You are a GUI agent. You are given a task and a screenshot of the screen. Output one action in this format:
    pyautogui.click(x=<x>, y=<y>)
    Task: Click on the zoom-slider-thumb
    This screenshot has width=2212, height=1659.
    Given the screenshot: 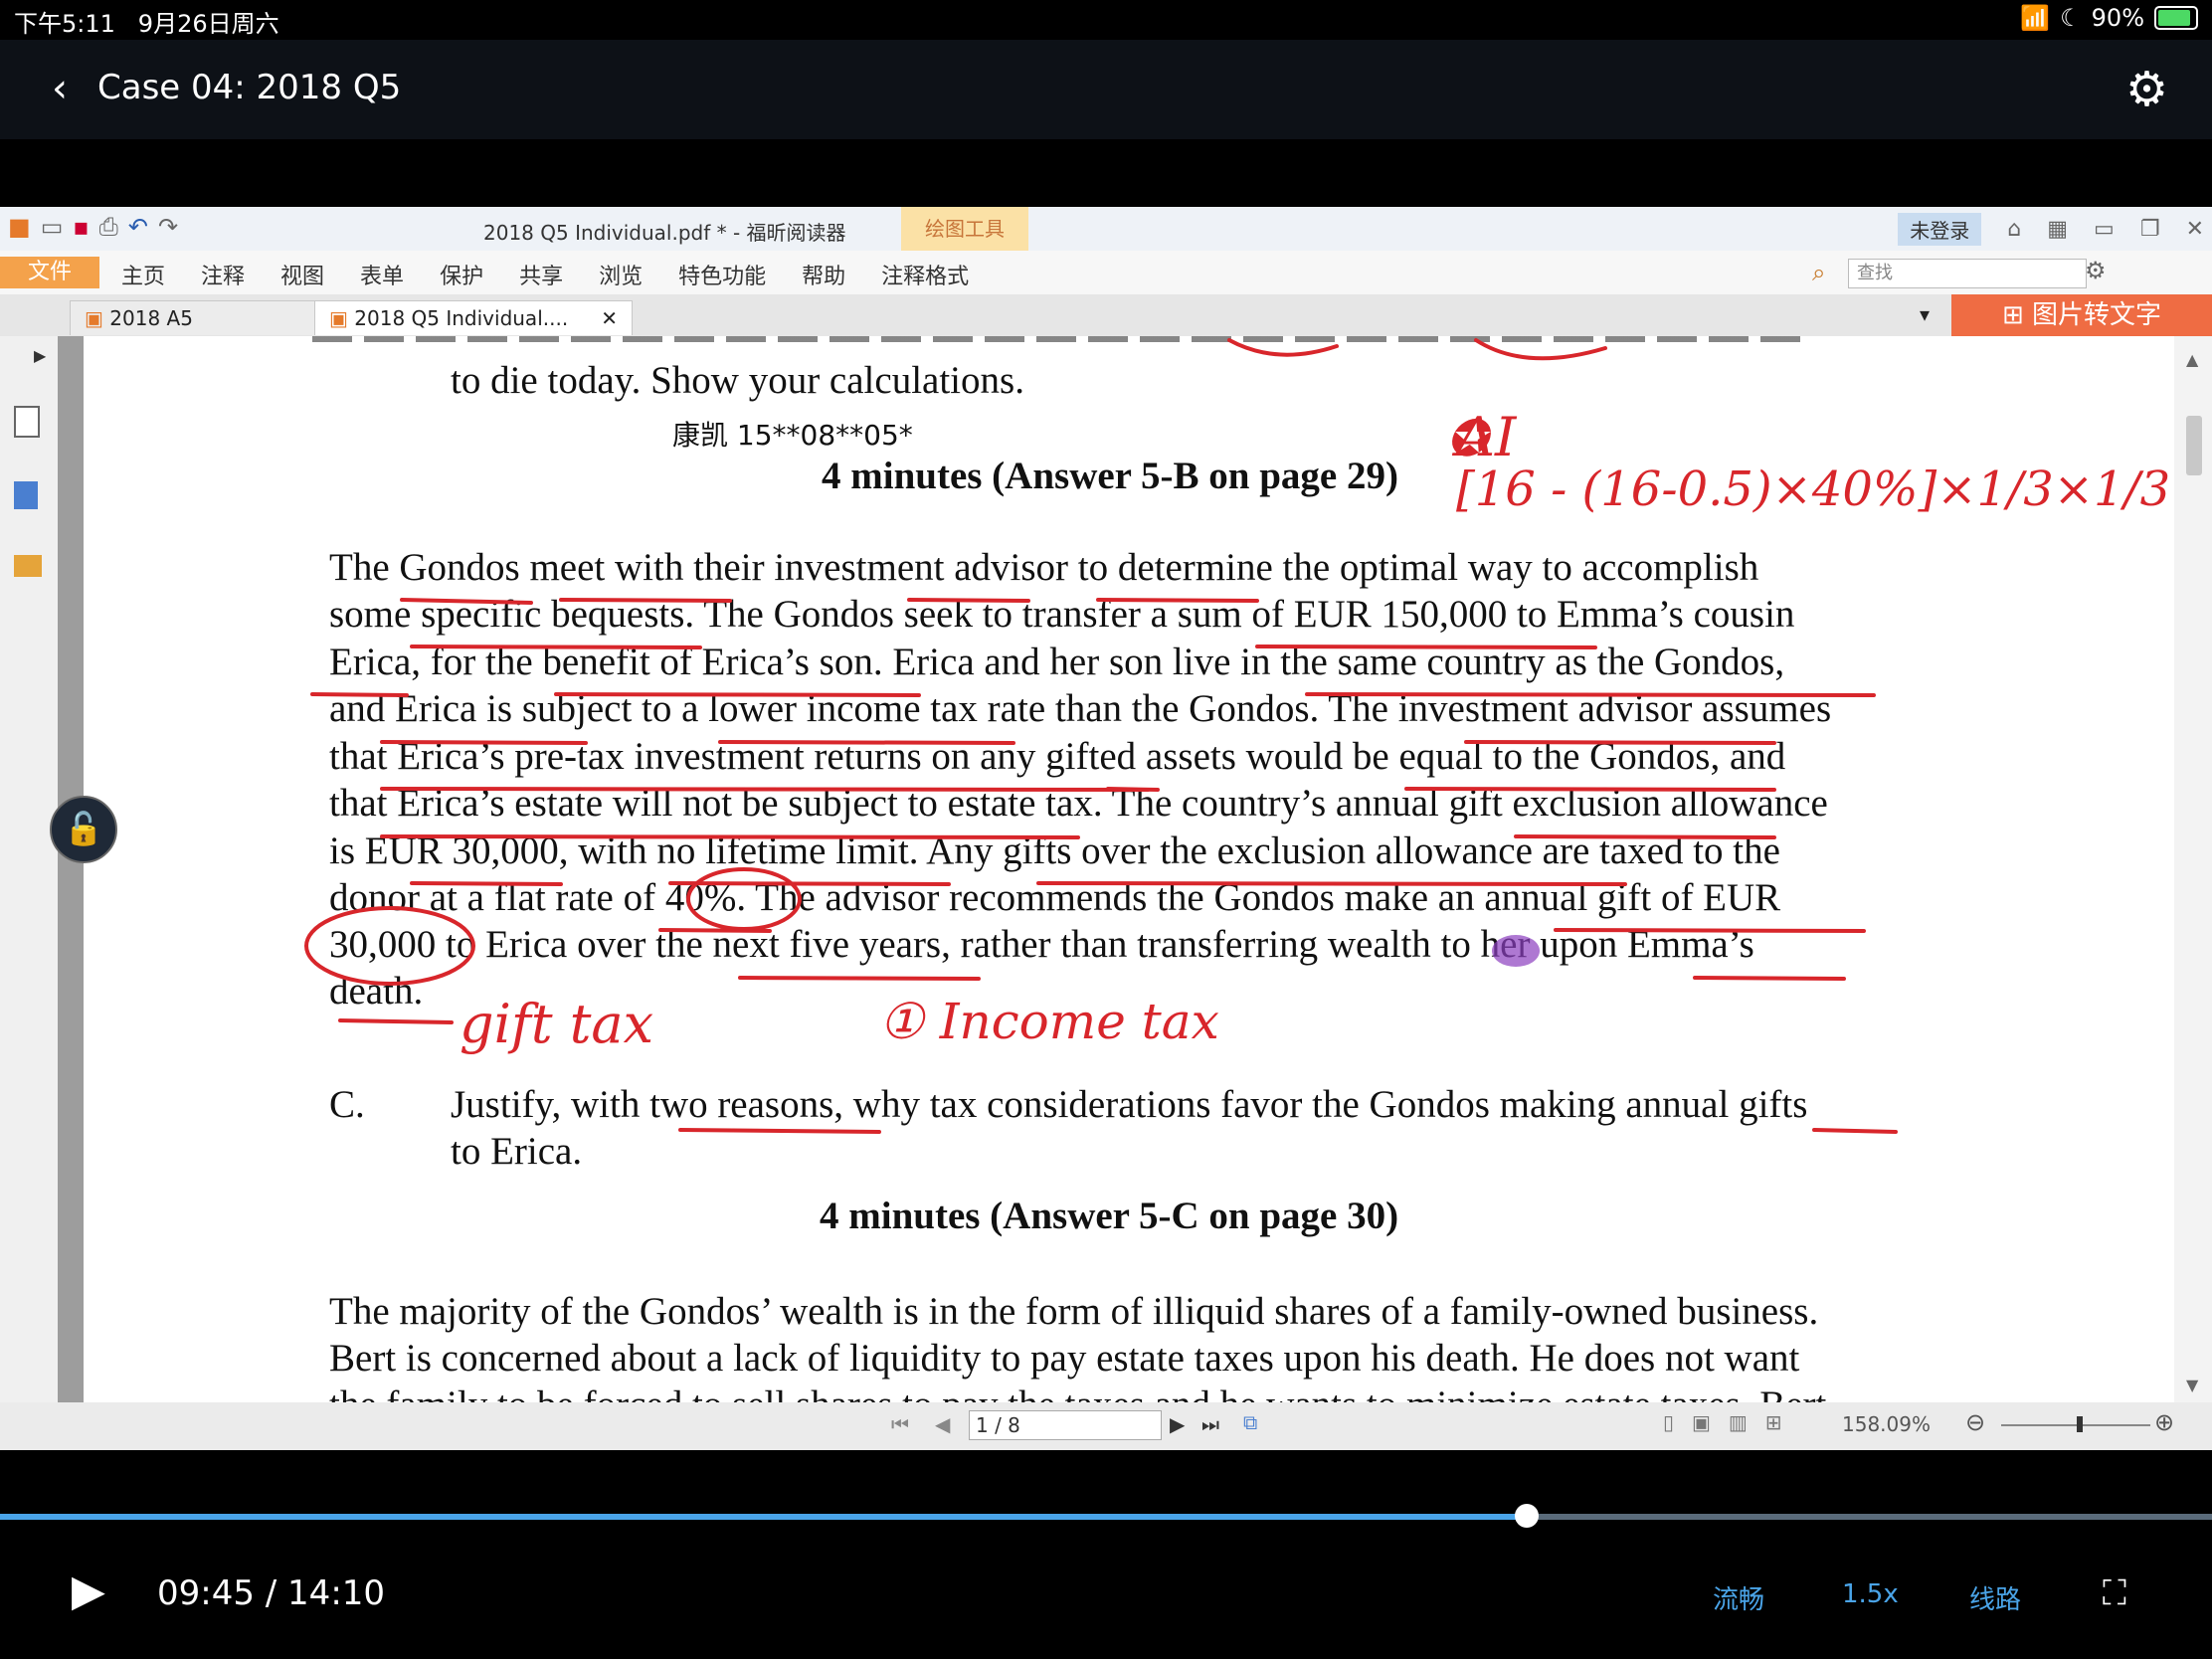 What is the action you would take?
    pyautogui.click(x=2080, y=1424)
    